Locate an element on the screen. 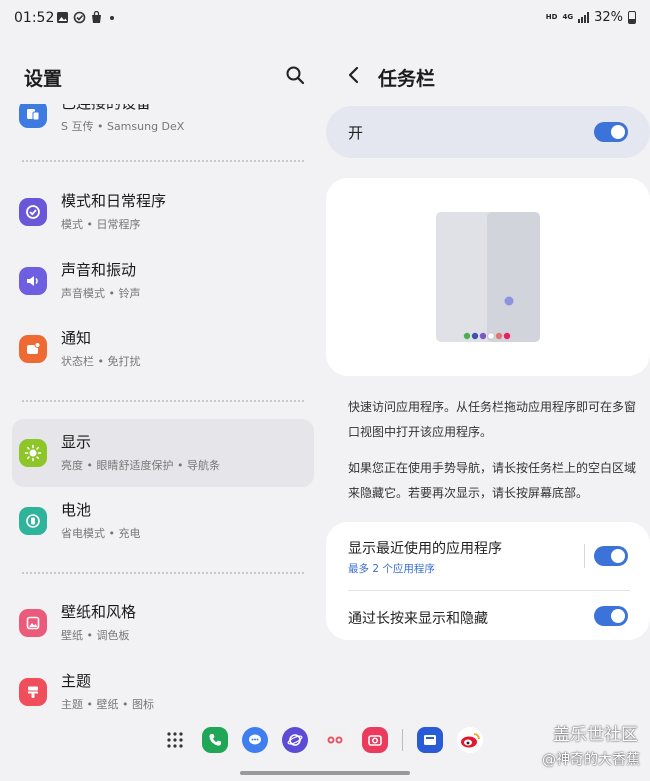  hd-badge: HD is located at coordinates (551, 17).